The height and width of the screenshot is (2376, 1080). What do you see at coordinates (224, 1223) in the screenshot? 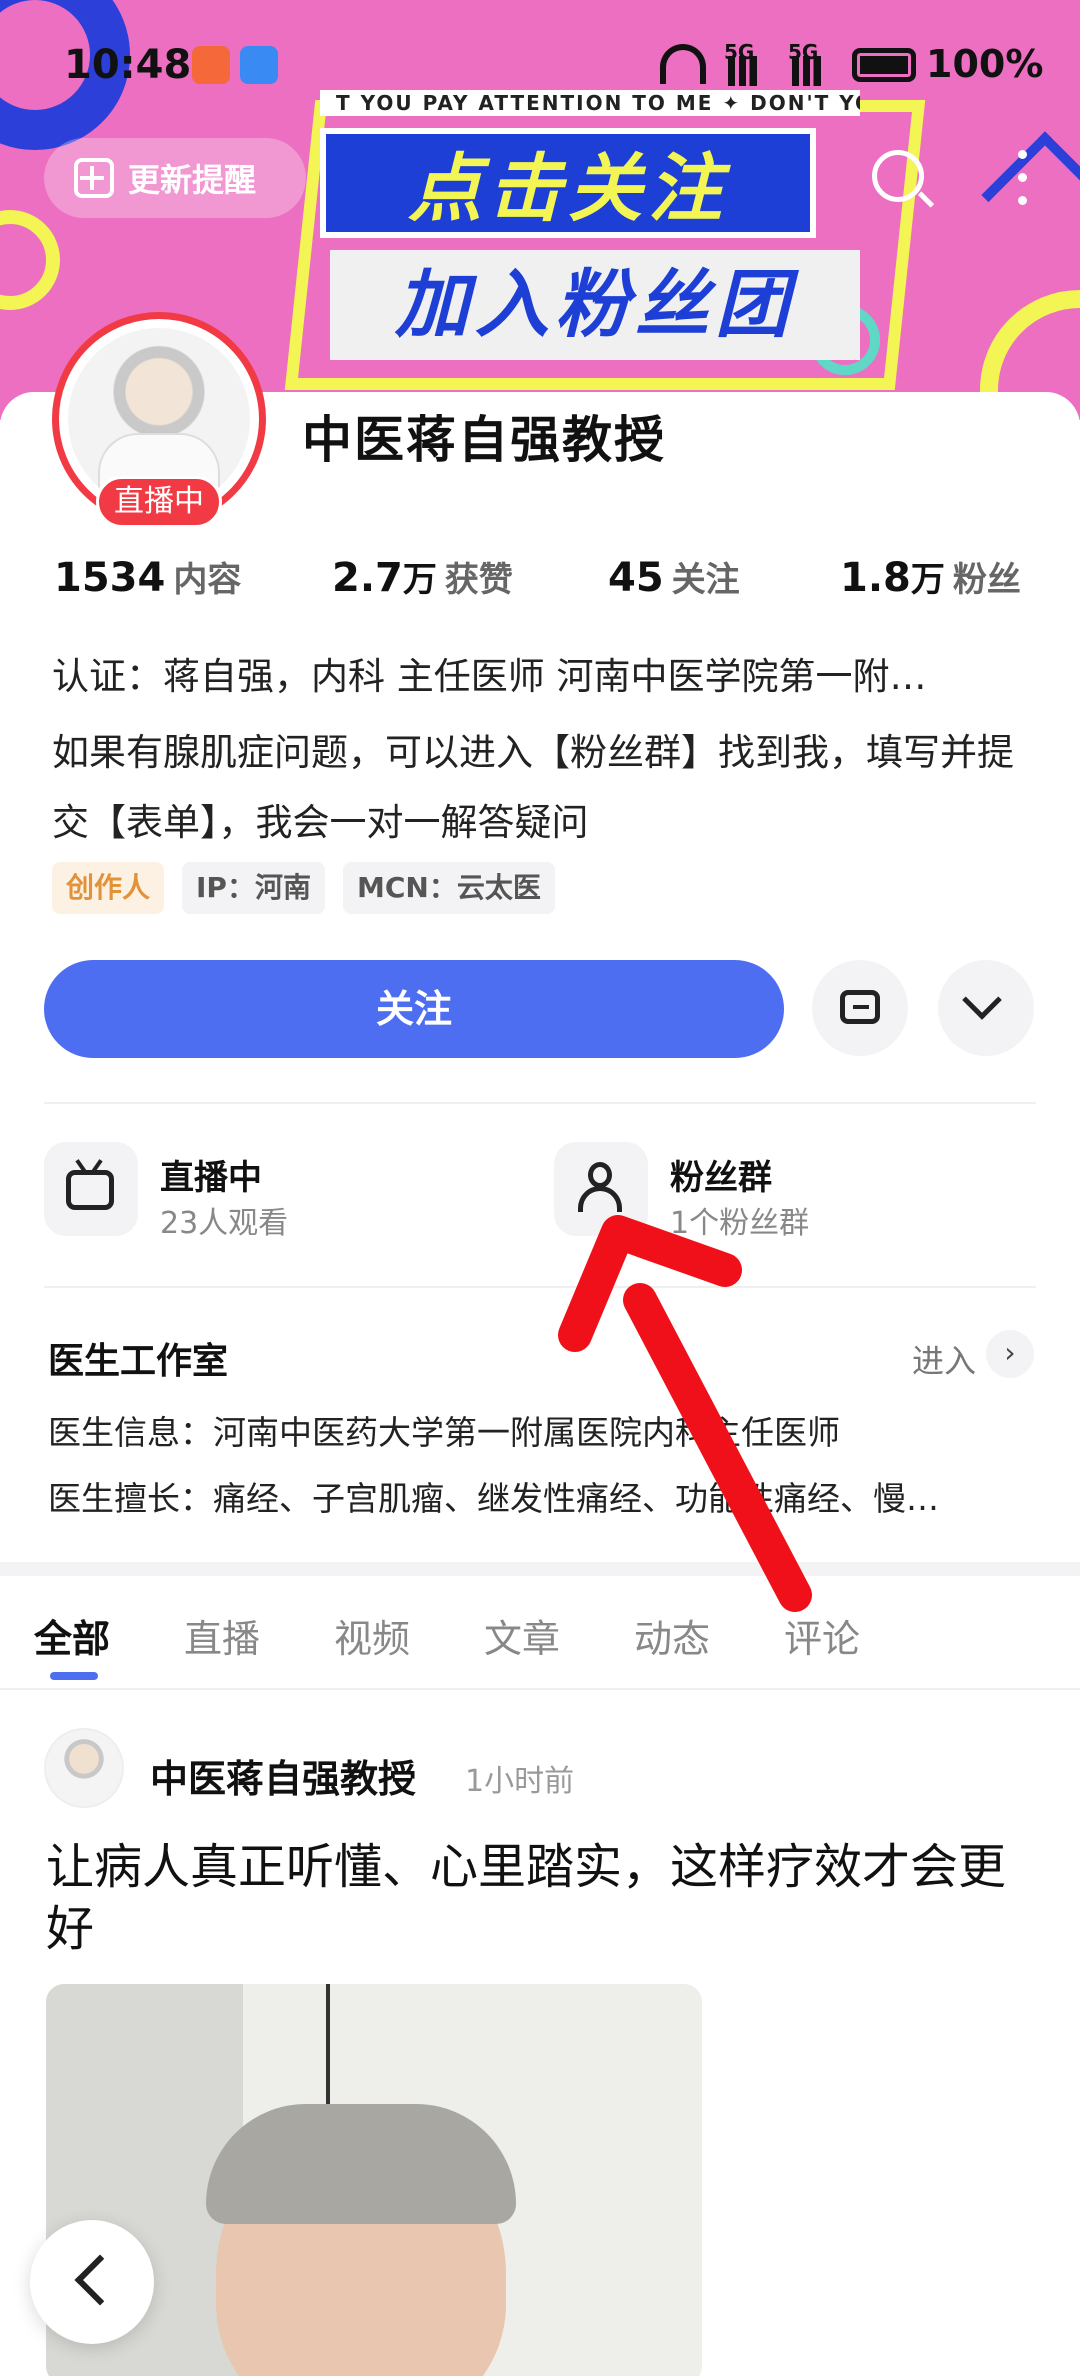
I see `live-entry-subtitle: 23人观看` at bounding box center [224, 1223].